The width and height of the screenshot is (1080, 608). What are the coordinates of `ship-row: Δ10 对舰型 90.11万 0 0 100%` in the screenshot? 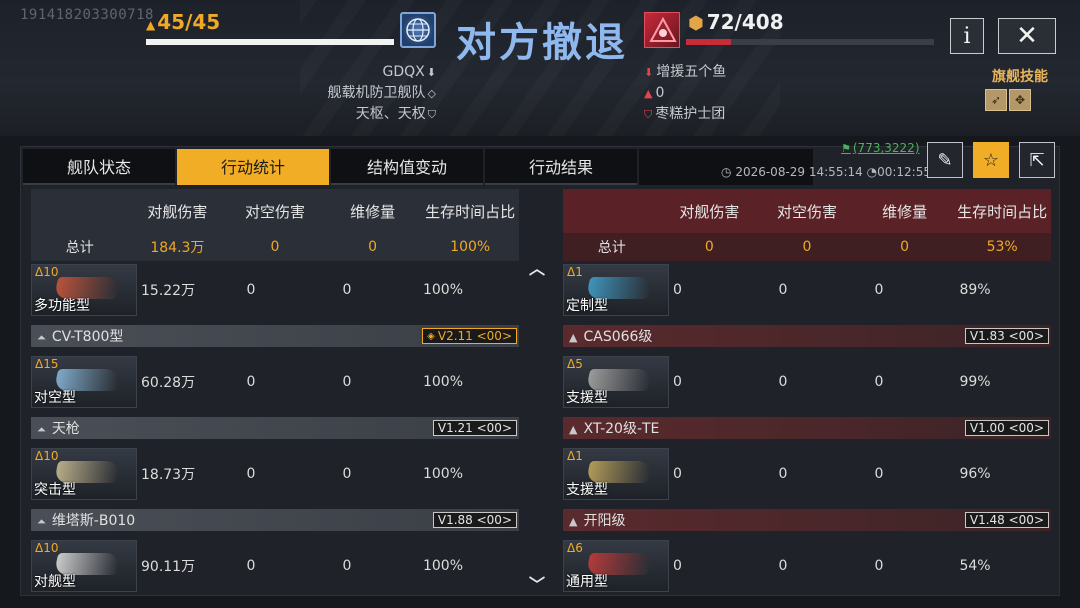 It's located at (275, 566).